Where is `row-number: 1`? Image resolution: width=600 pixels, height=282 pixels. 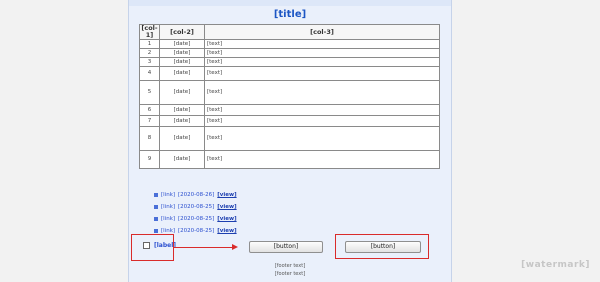 row-number: 1 is located at coordinates (149, 44).